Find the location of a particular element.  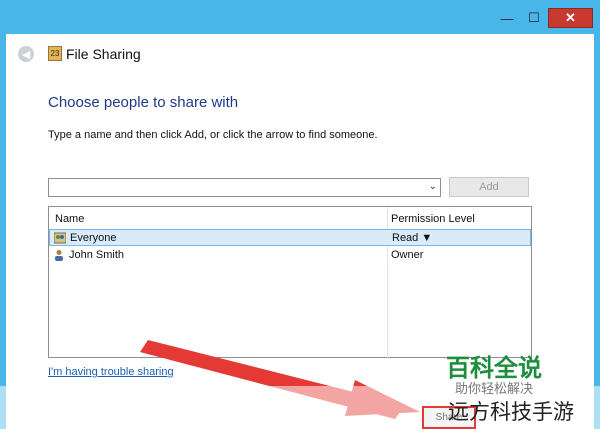

user-icon is located at coordinates (59, 255).